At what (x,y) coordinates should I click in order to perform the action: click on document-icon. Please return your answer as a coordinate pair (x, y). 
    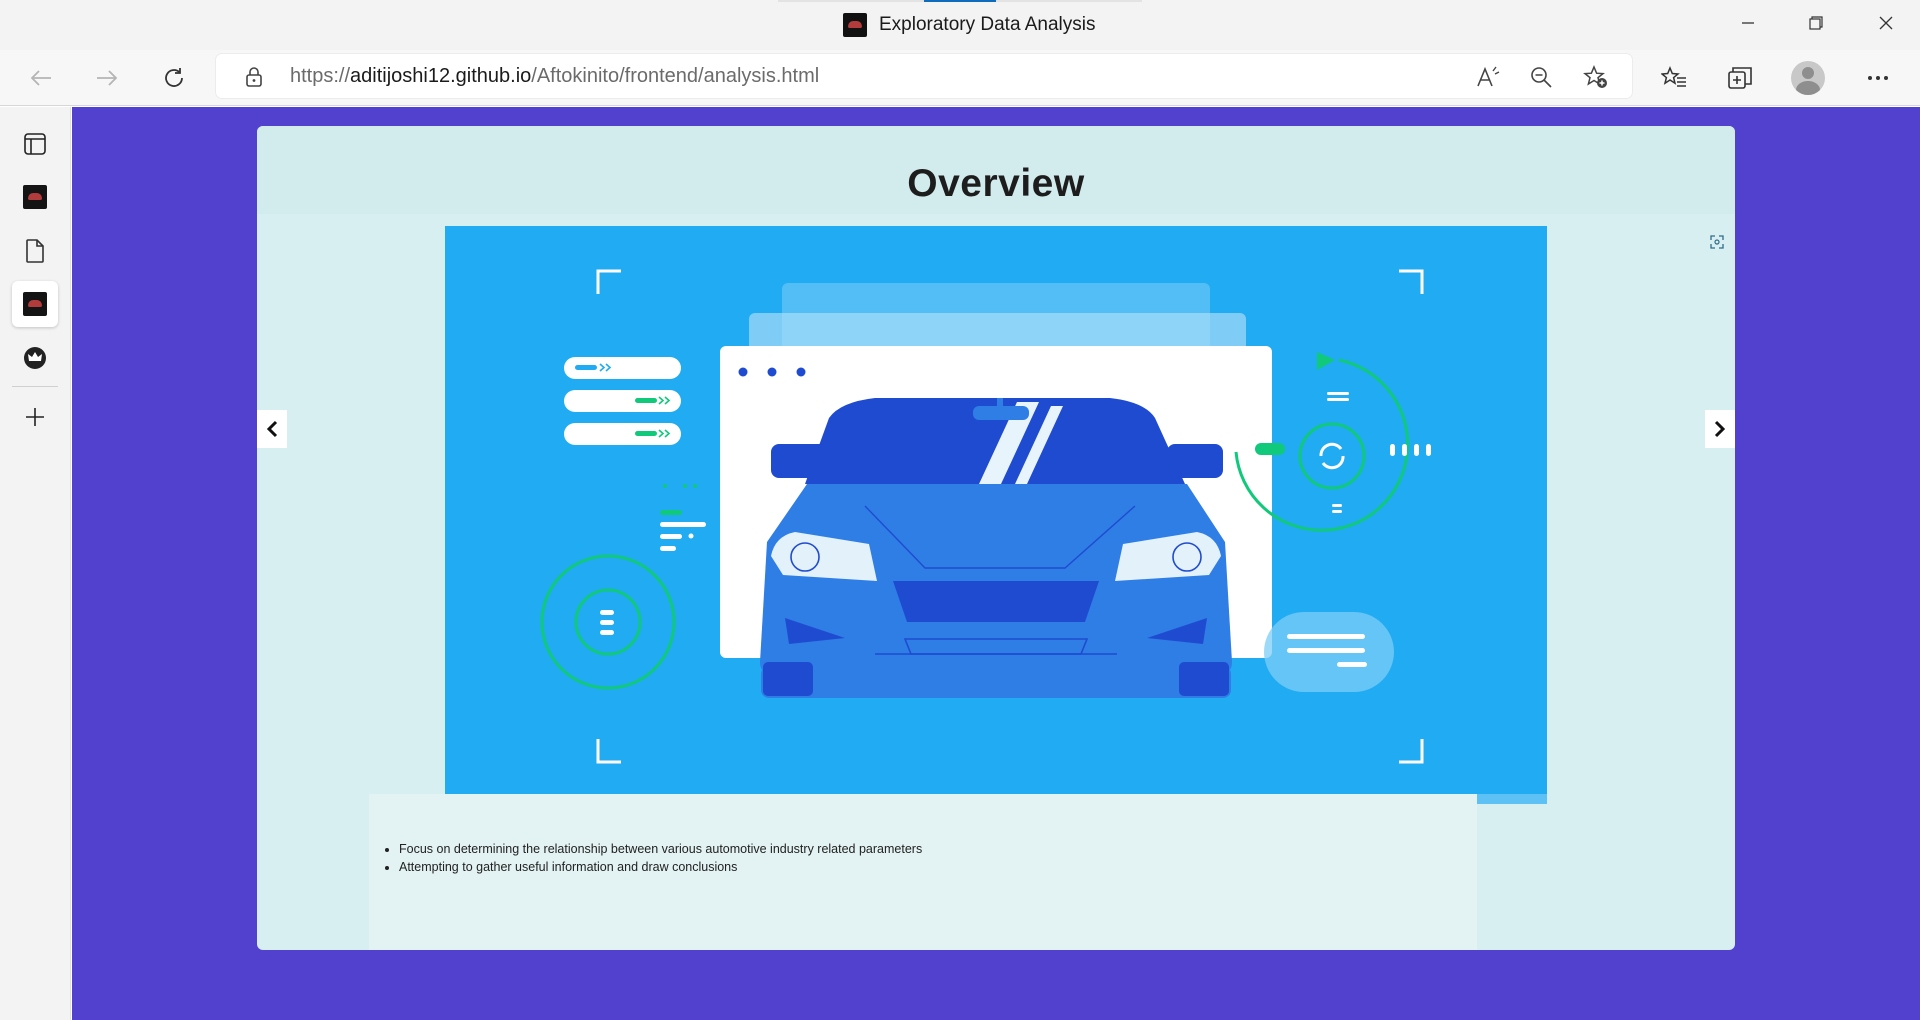
    Looking at the image, I should click on (35, 251).